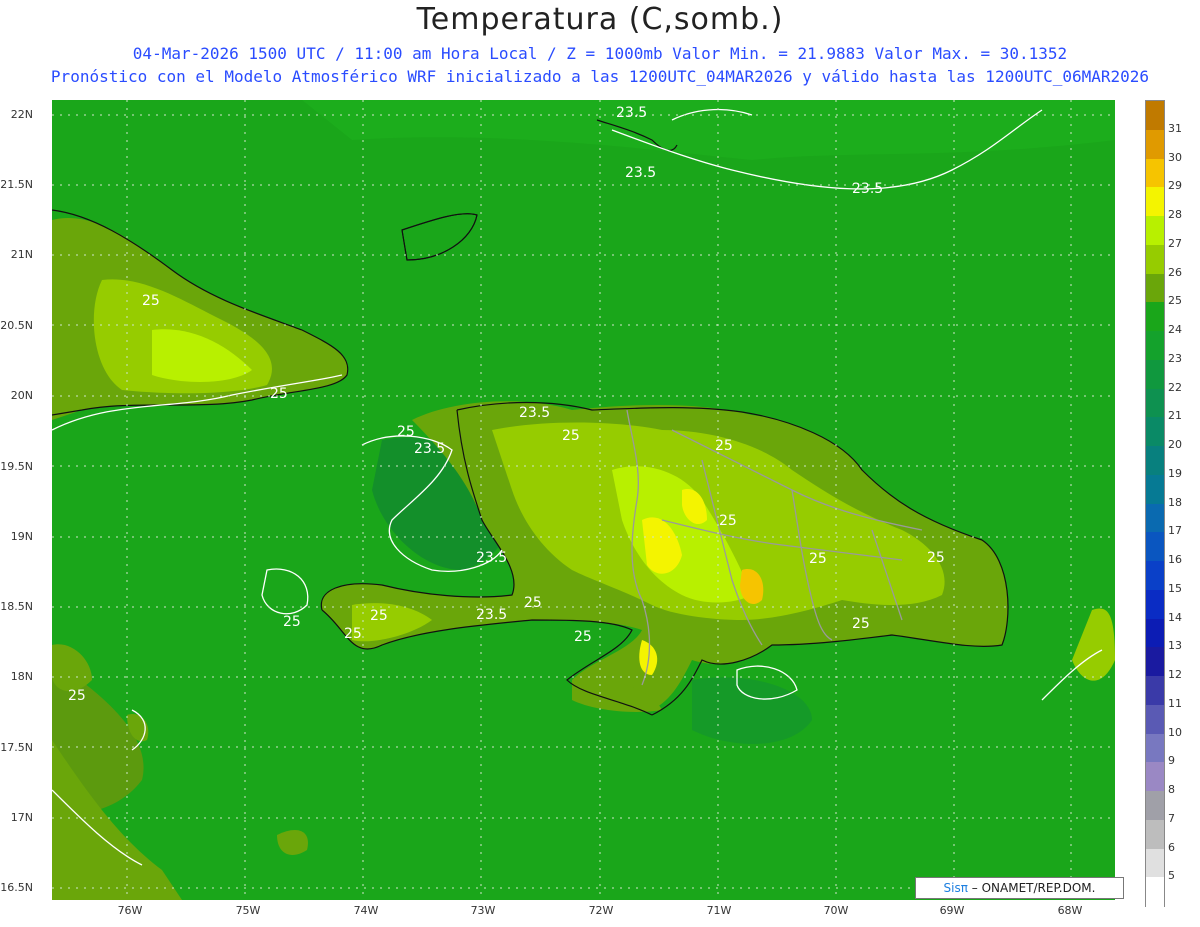 This screenshot has height=927, width=1200. I want to click on colorbar-label: 15, so click(1175, 588).